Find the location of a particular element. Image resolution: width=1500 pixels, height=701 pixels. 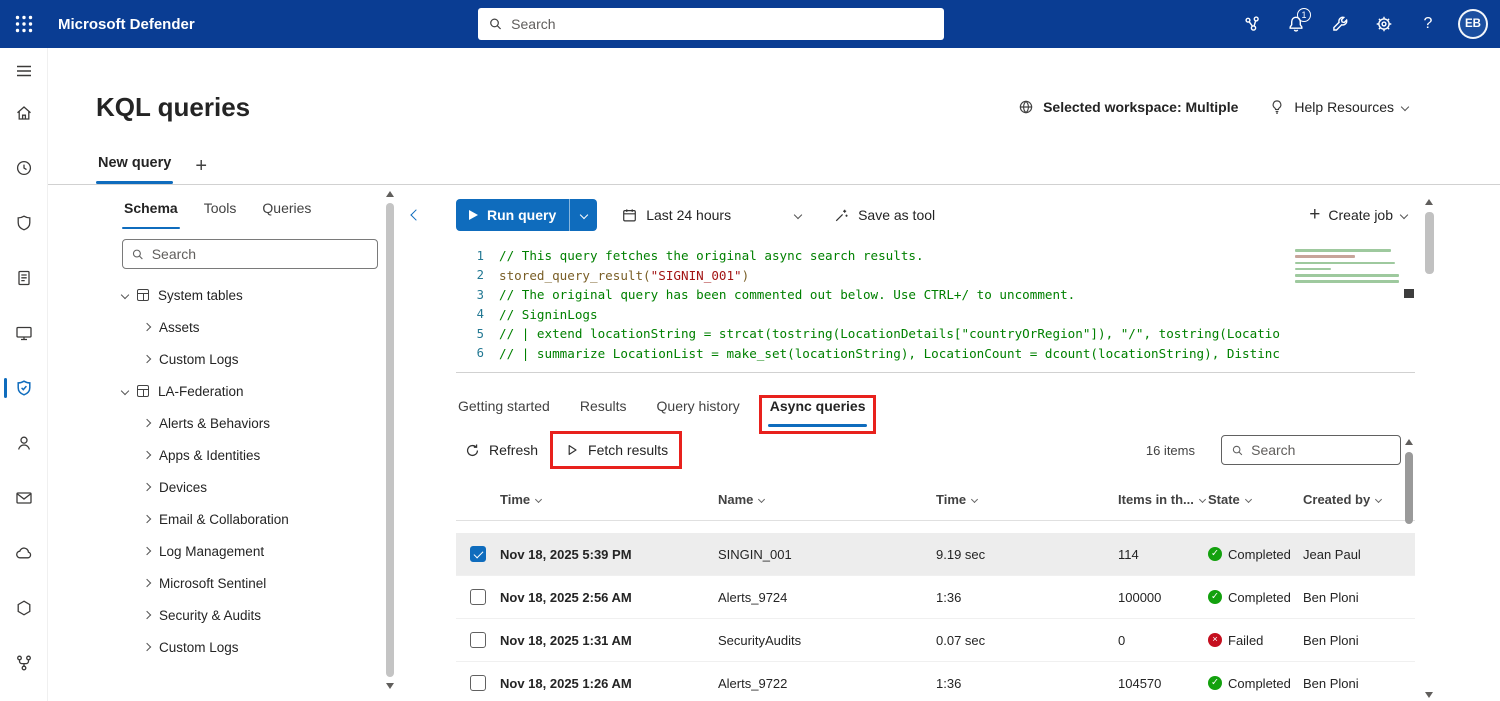

add-query-tab-button: + is located at coordinates (201, 170).